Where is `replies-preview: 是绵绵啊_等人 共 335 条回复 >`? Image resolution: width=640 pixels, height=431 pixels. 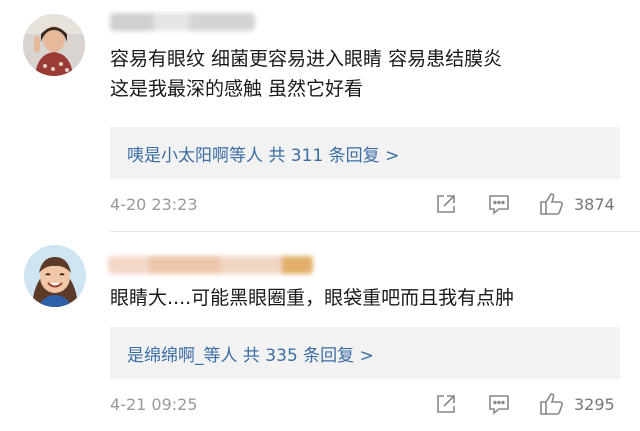 replies-preview: 是绵绵啊_等人 共 335 条回复 > is located at coordinates (365, 353).